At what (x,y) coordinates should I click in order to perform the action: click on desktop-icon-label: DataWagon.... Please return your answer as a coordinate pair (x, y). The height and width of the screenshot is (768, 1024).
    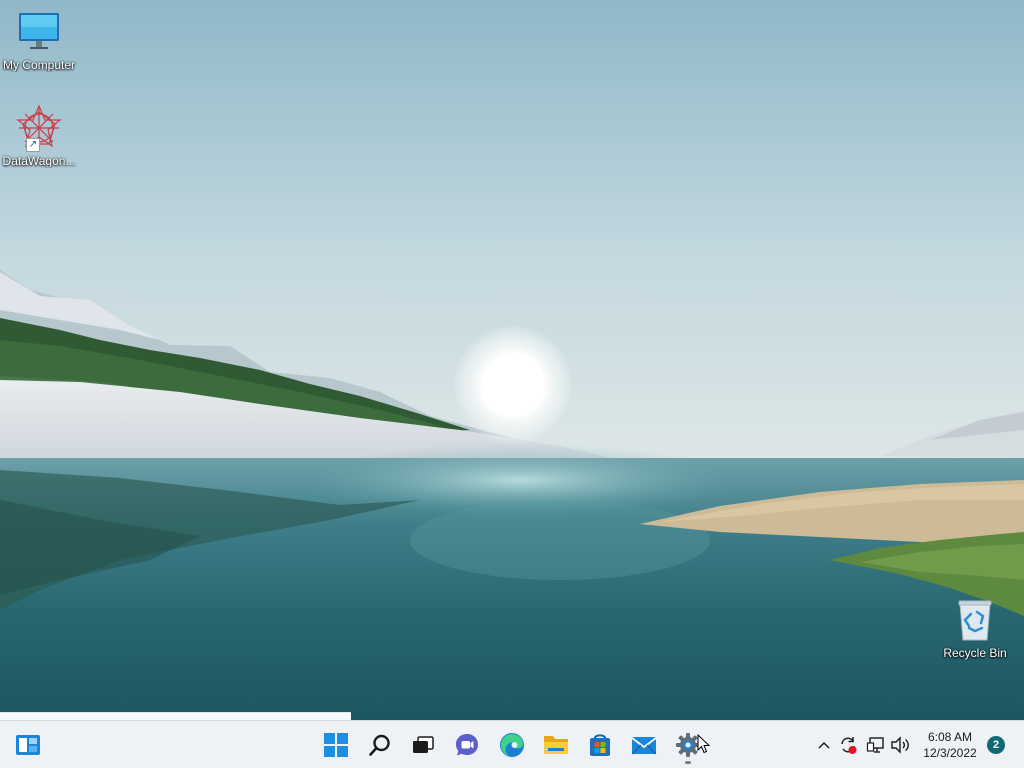
    Looking at the image, I should click on (39, 161).